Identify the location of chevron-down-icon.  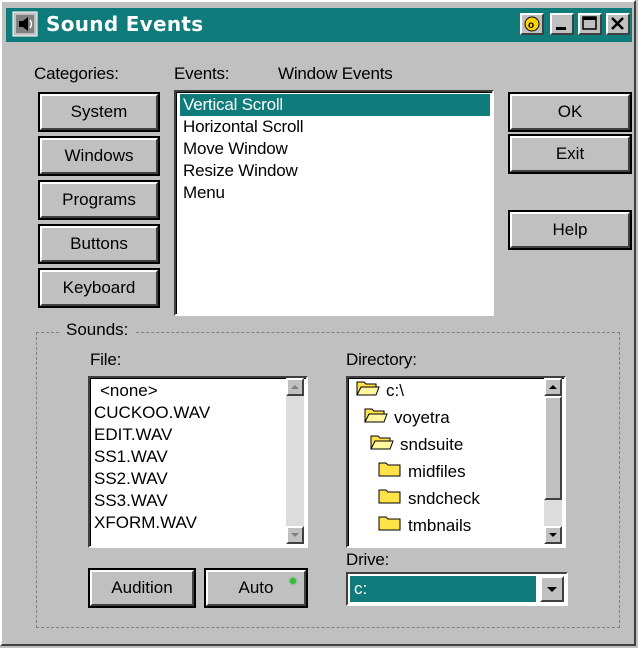
(552, 589).